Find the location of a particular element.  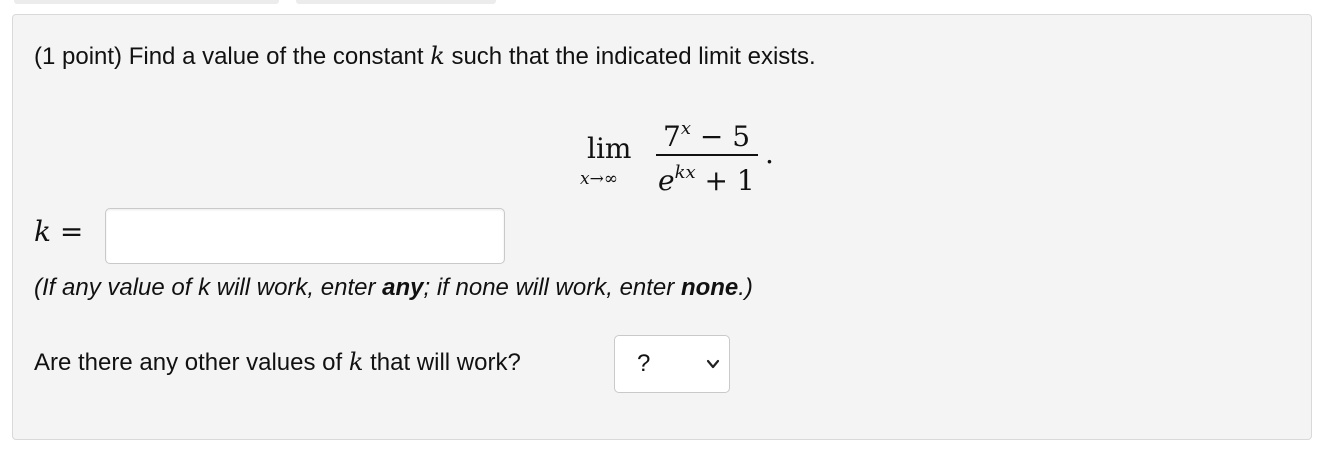

lim-operator: lim is located at coordinates (609, 148).